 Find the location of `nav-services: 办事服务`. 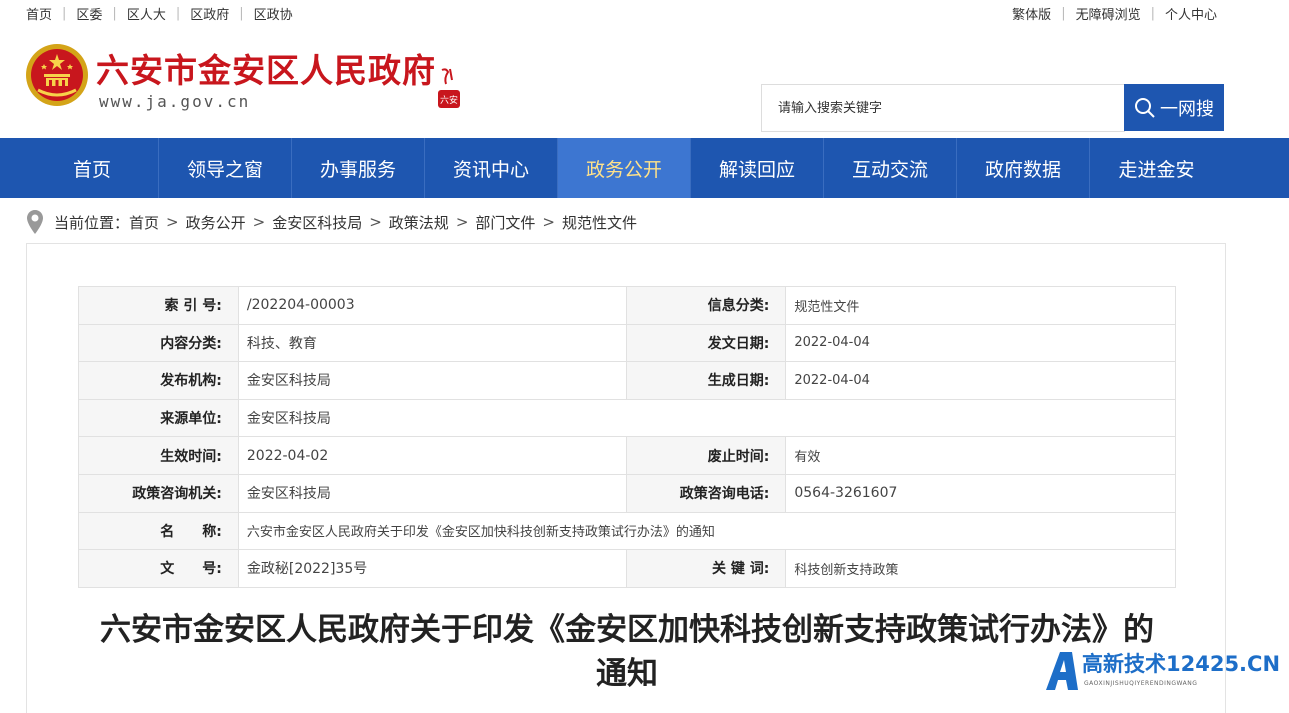

nav-services: 办事服务 is located at coordinates (358, 168).